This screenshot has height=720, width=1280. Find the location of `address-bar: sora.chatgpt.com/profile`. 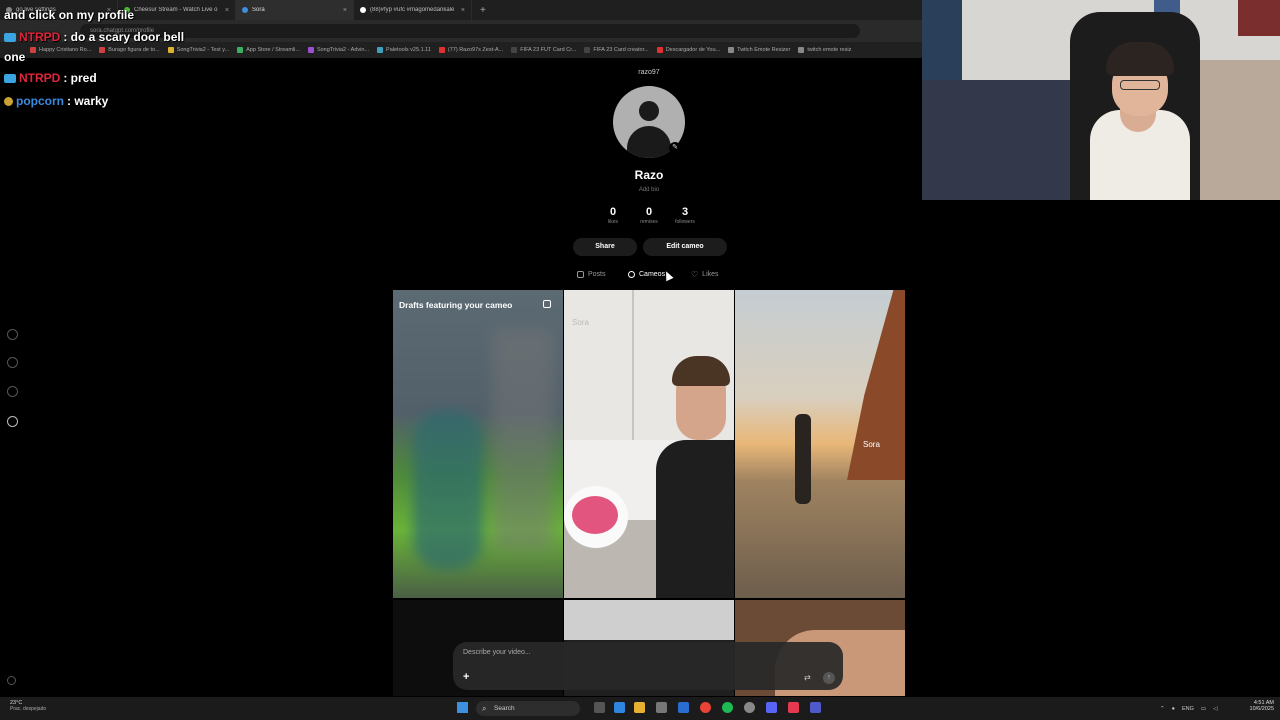

address-bar: sora.chatgpt.com/profile is located at coordinates (470, 31).